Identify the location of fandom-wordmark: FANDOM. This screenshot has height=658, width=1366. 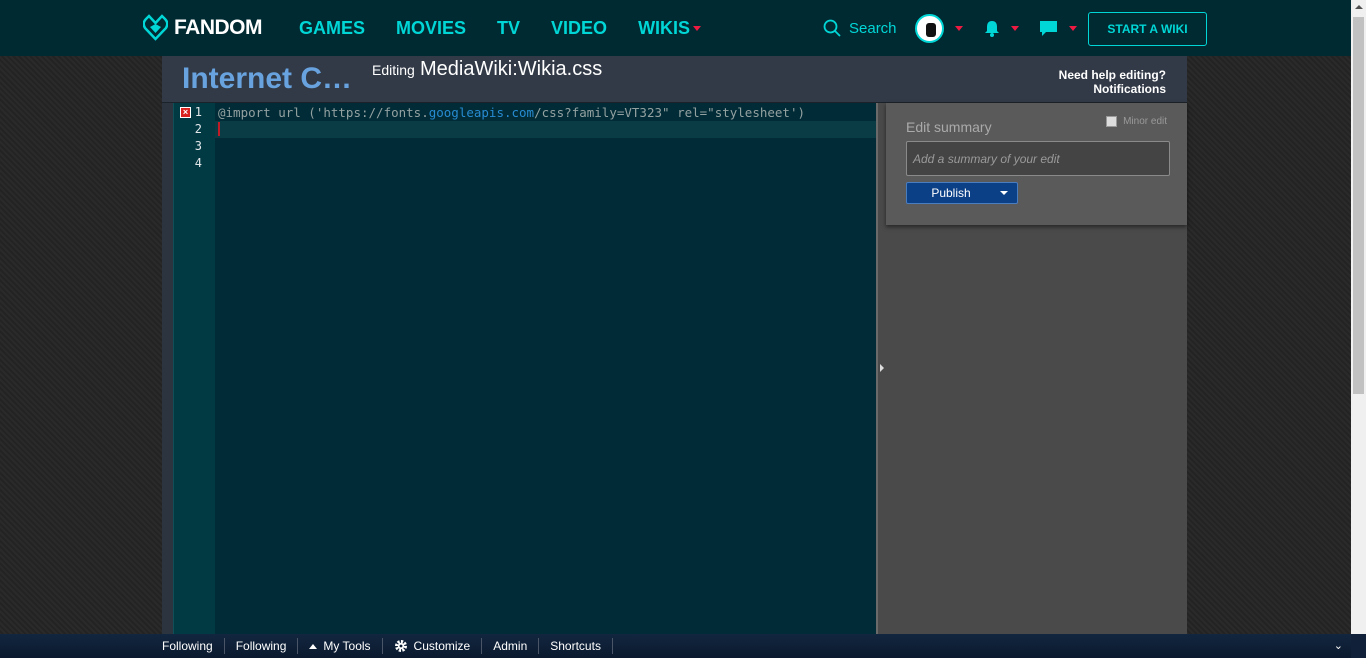
(218, 27).